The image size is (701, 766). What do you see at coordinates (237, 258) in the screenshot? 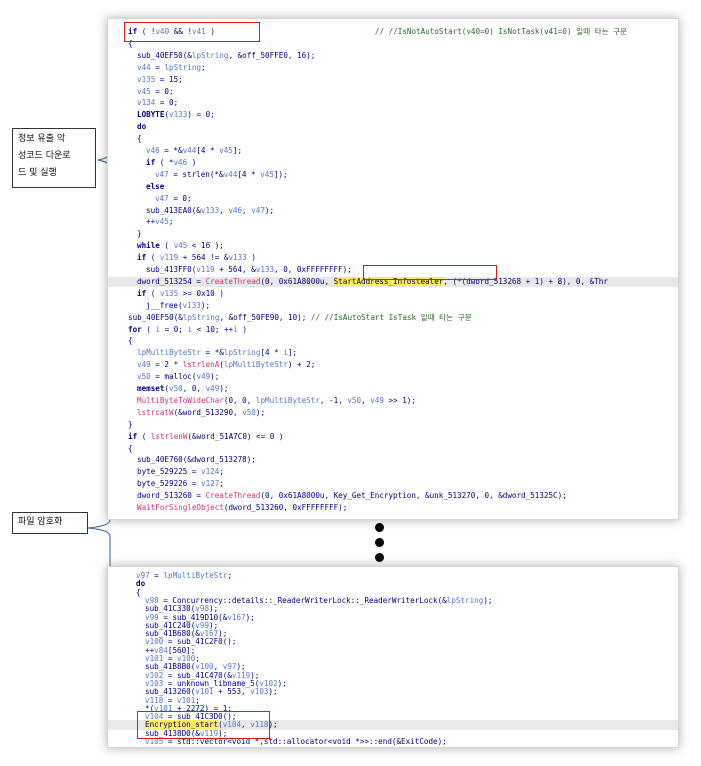
I see `code-token: v133` at bounding box center [237, 258].